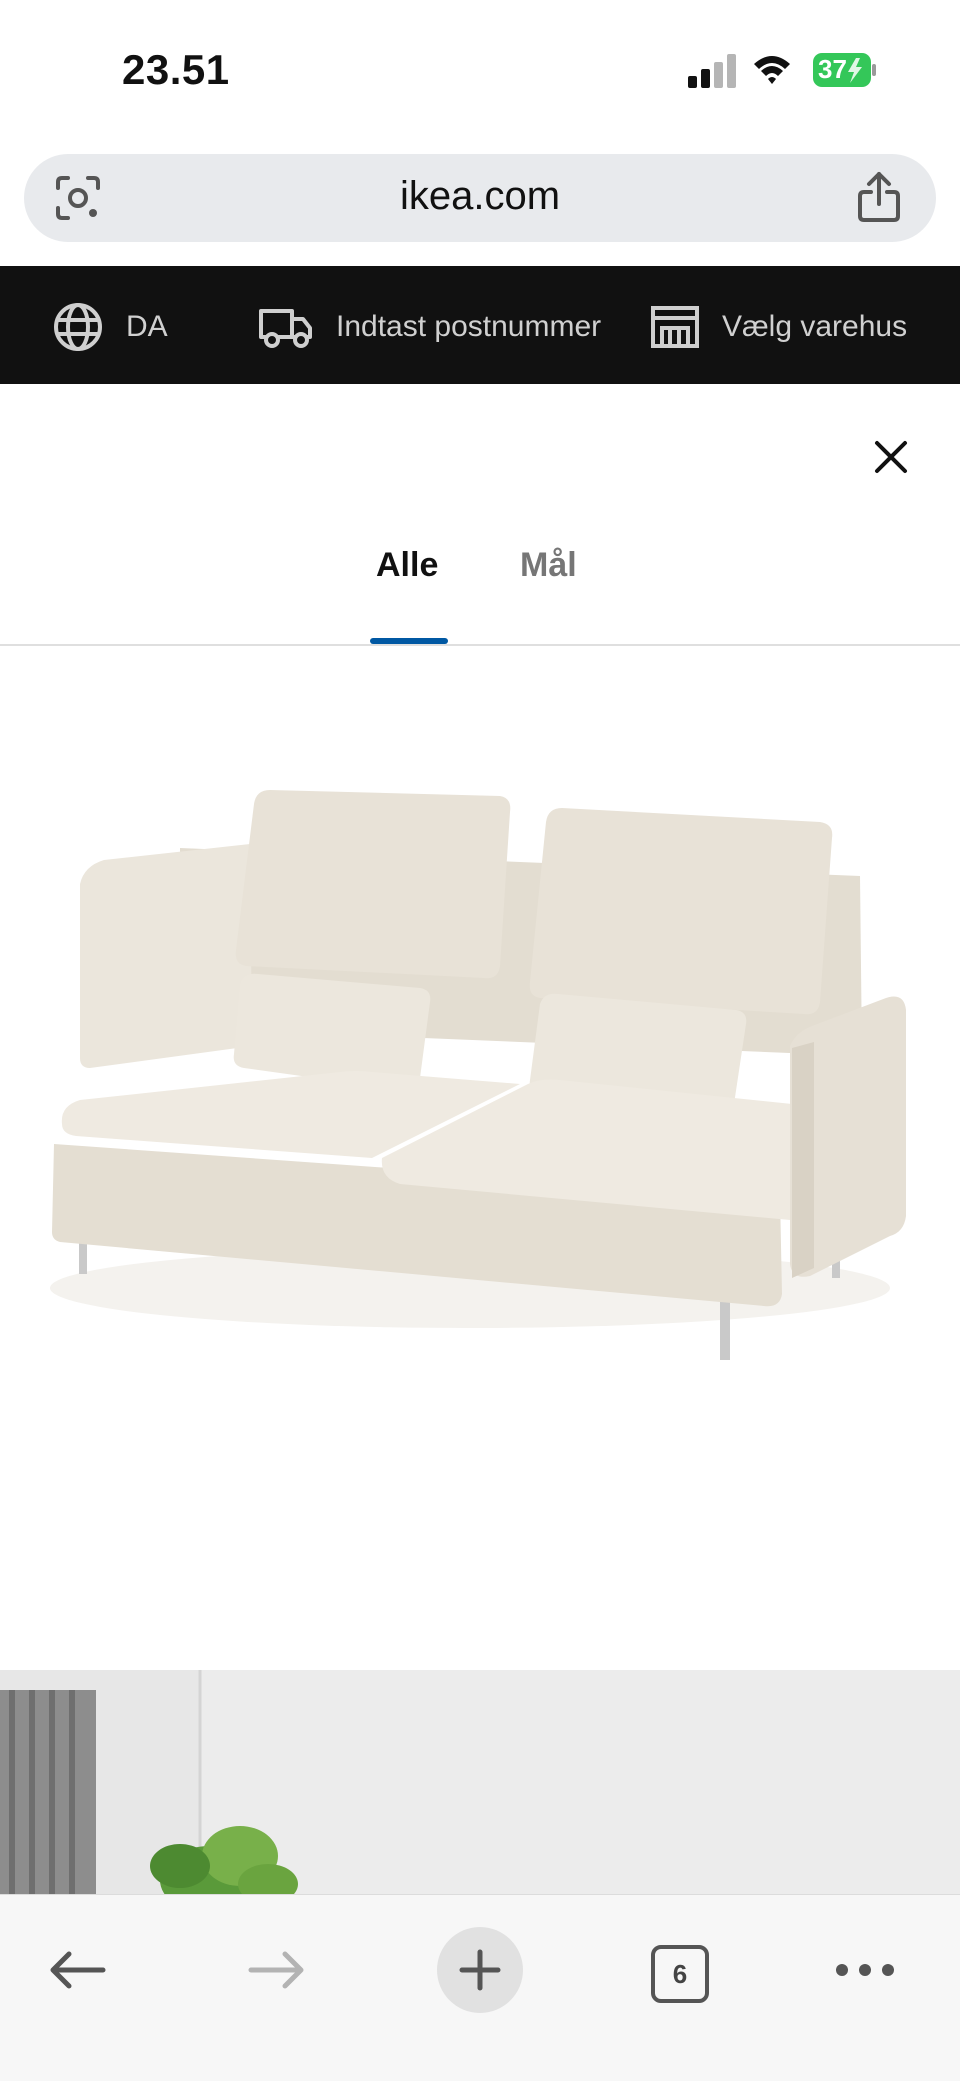  What do you see at coordinates (712, 71) in the screenshot?
I see `cellular-signal-icon` at bounding box center [712, 71].